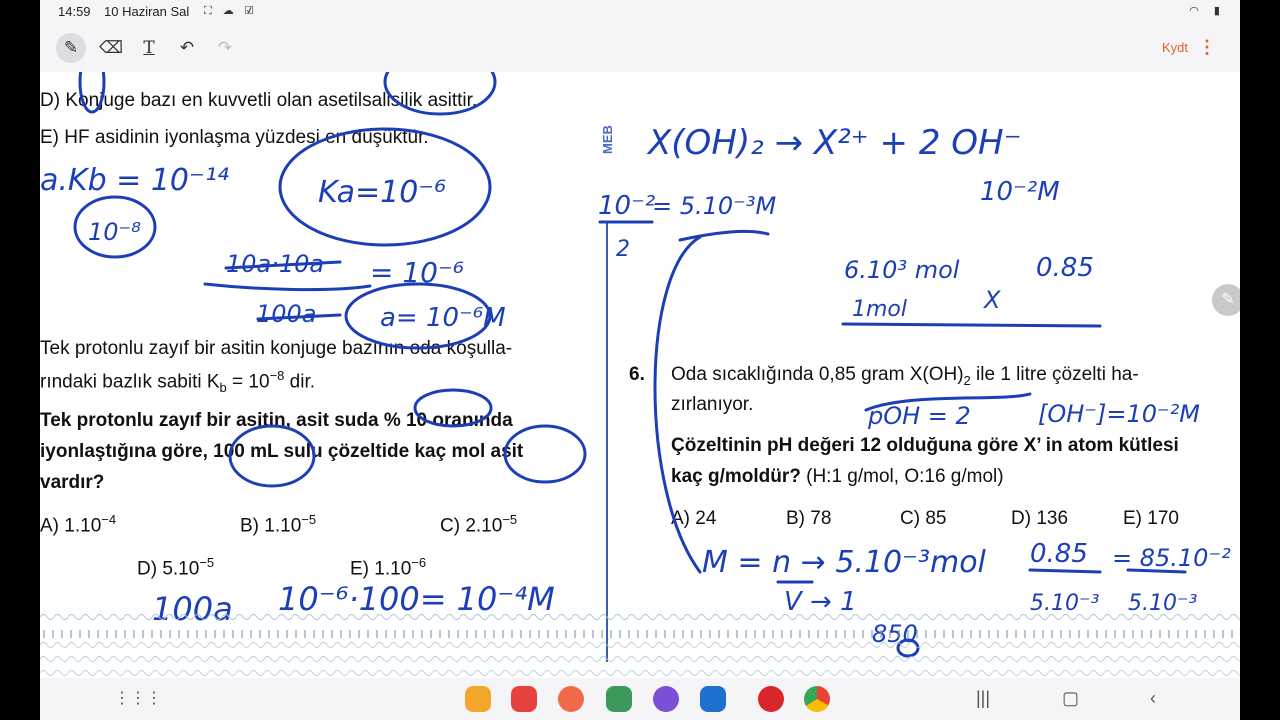 The height and width of the screenshot is (720, 1280). I want to click on app-drawer-icon: ⋮⋮⋮, so click(138, 698).